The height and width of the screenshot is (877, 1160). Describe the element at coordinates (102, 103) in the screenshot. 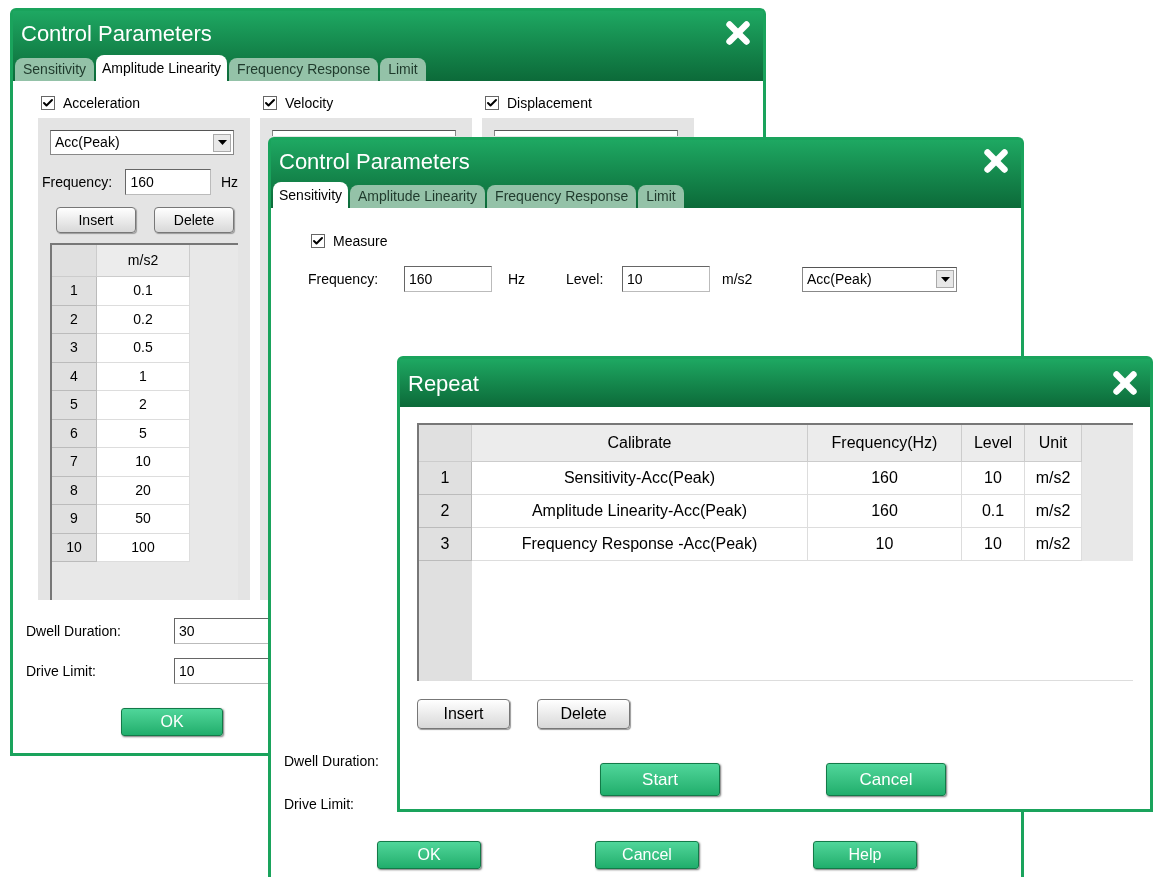

I see `checkbox-label: Acceleration` at that location.